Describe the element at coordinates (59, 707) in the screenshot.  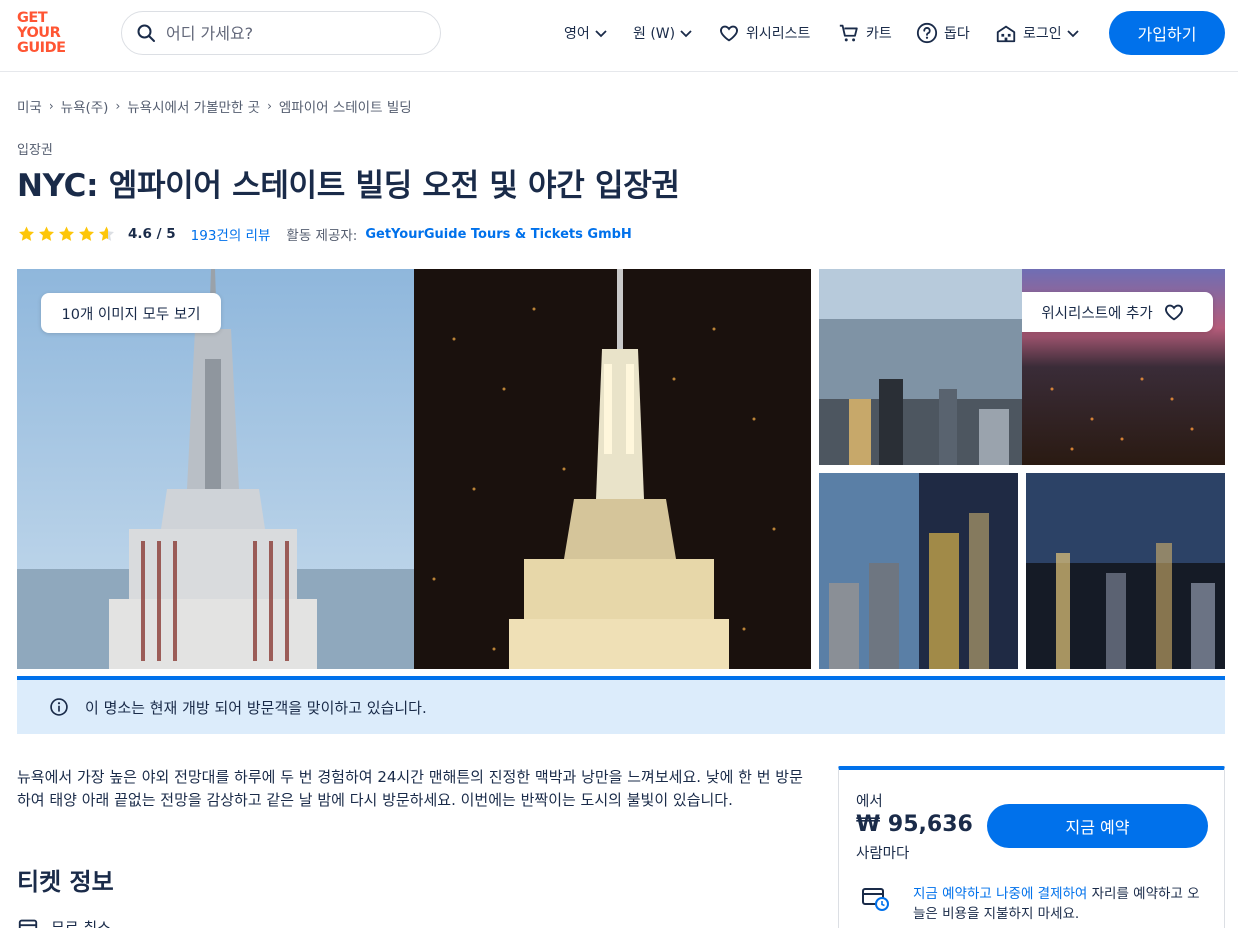
I see `info-icon` at that location.